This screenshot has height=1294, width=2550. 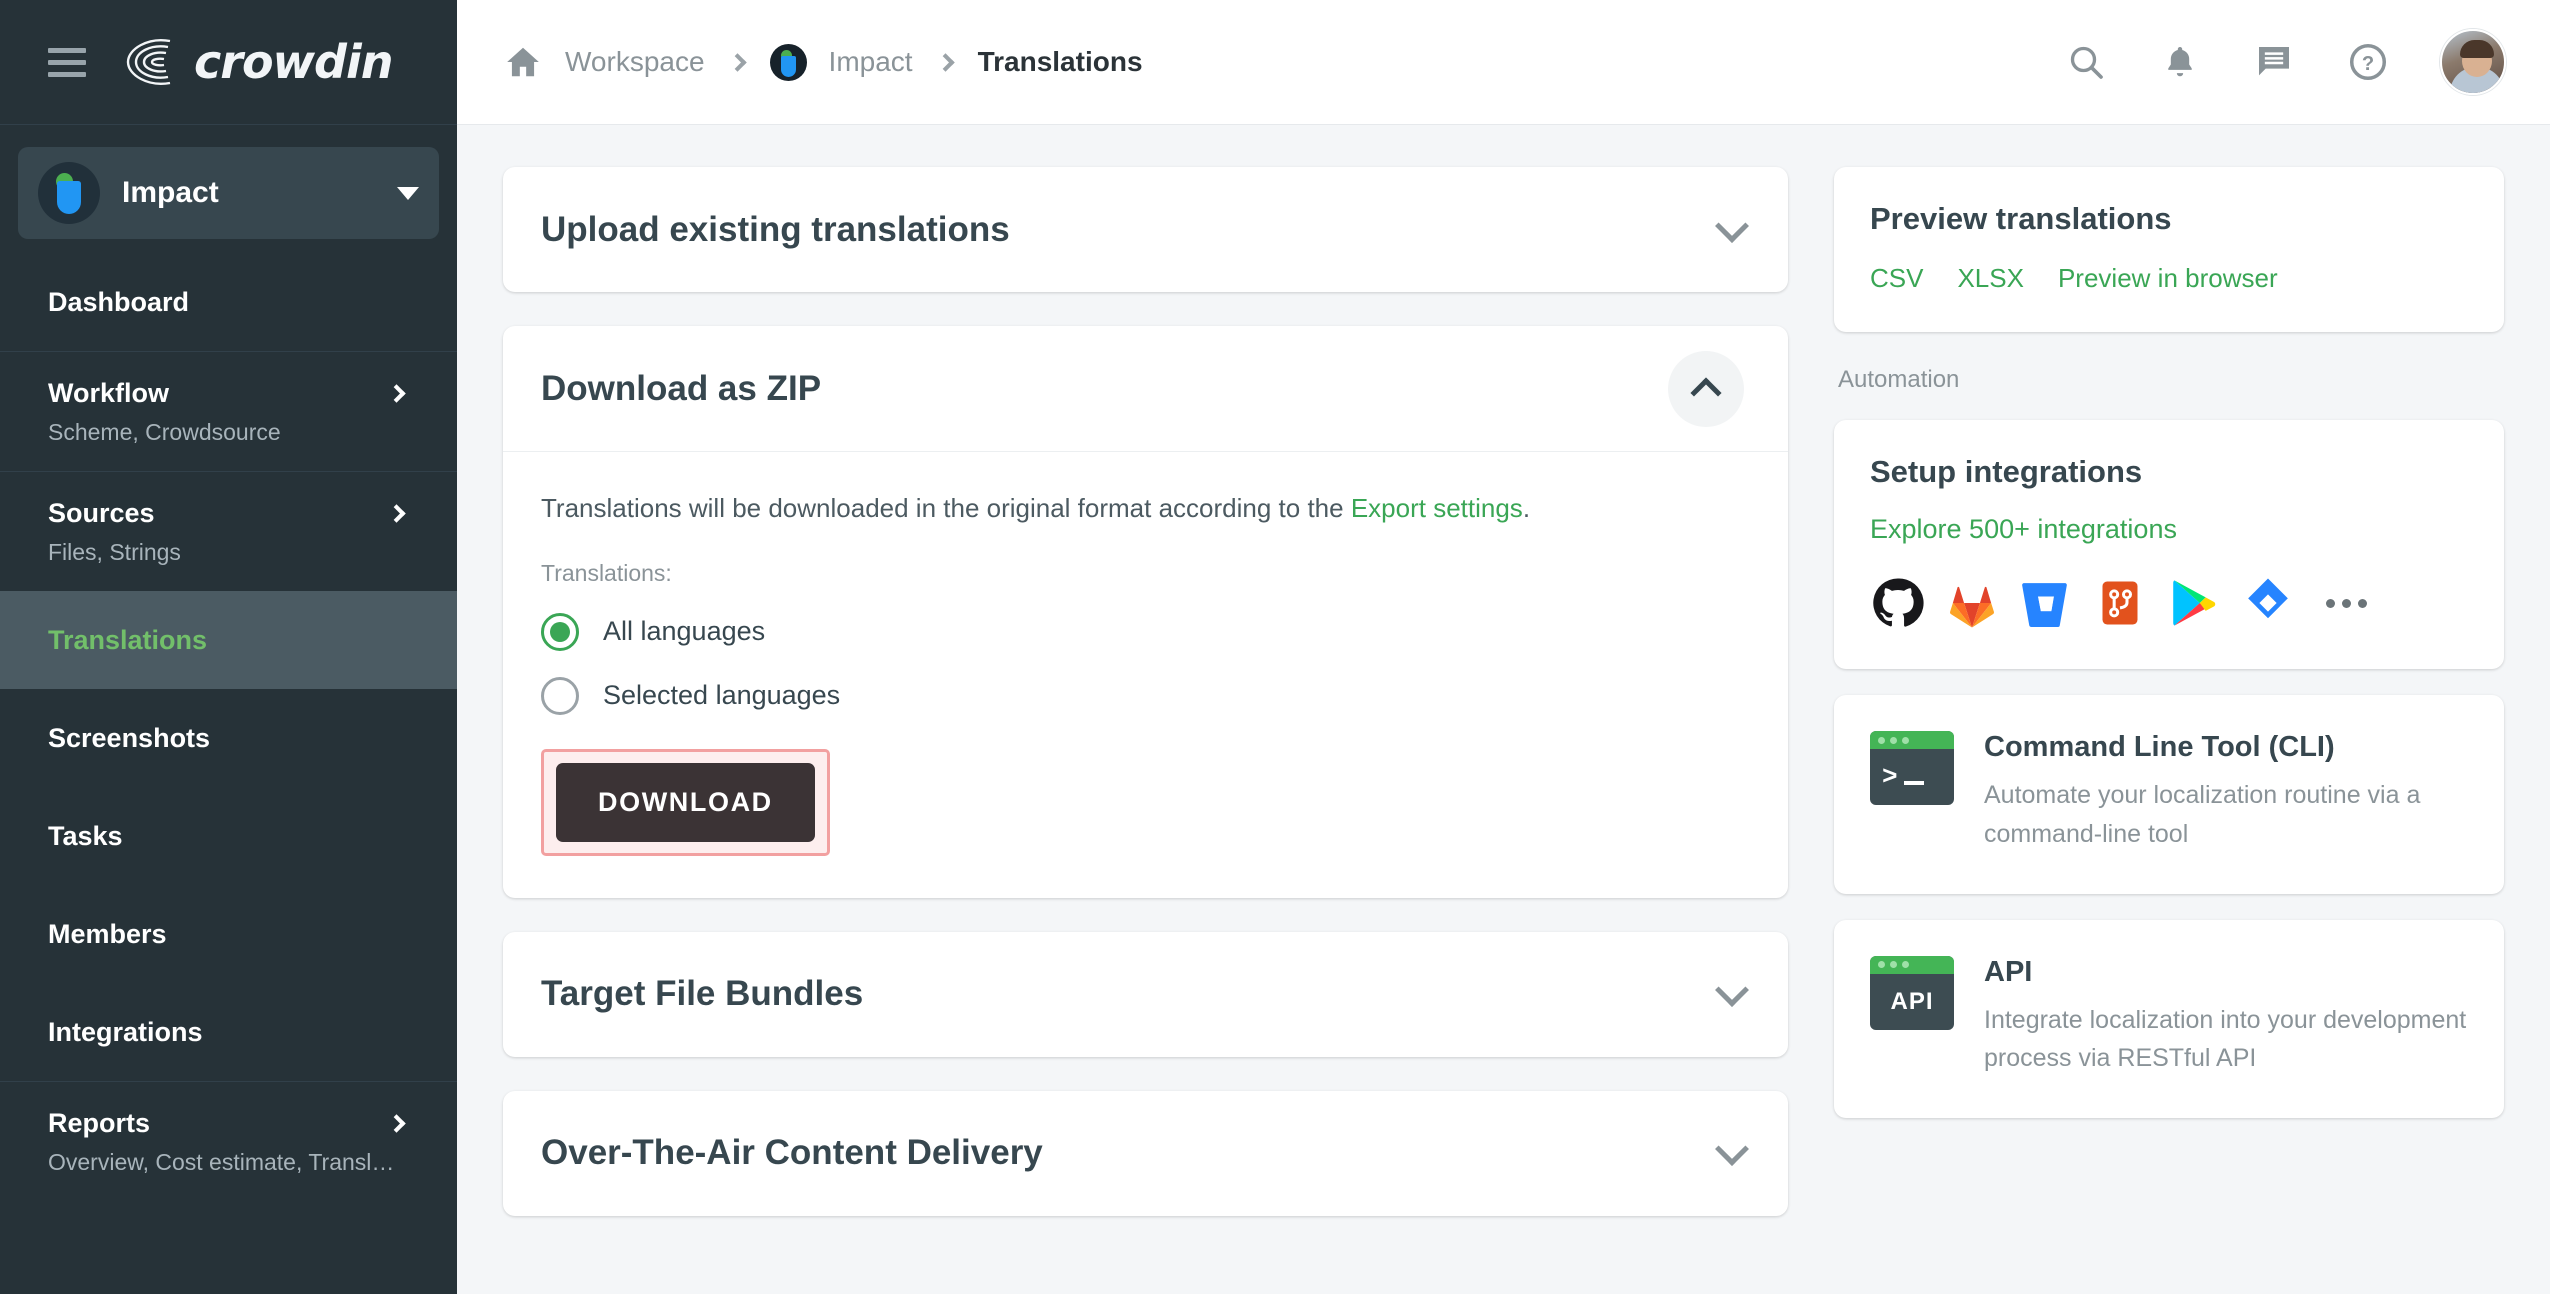 I want to click on sidebar-item-dashboard: Dashboard, so click(x=228, y=302).